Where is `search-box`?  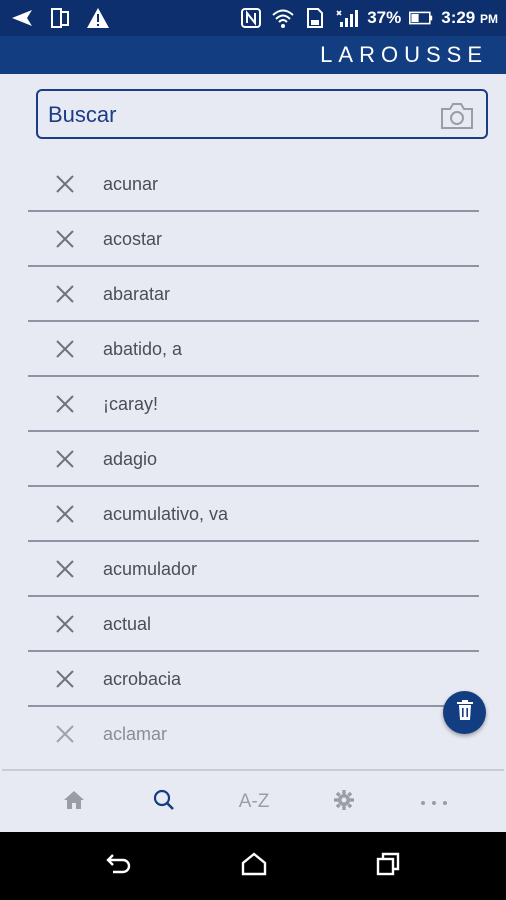
search-box is located at coordinates (262, 114).